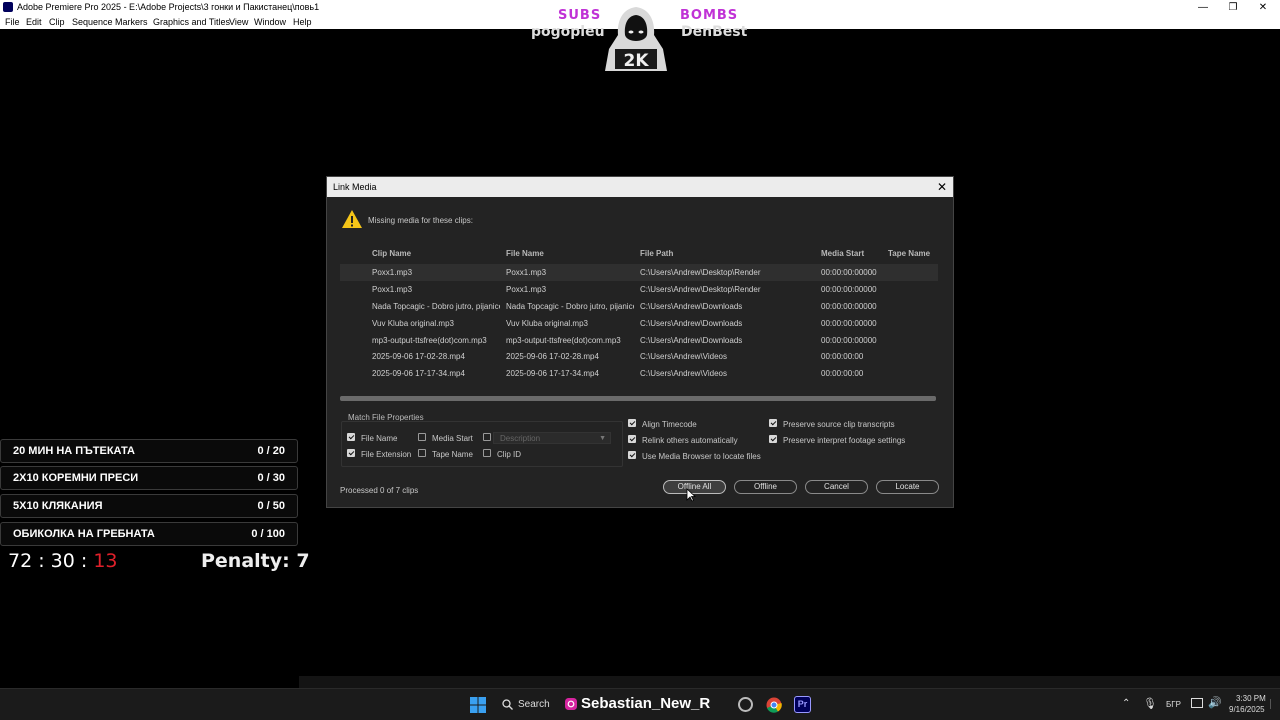  What do you see at coordinates (268, 534) in the screenshot?
I see `challenge-count: 0 / 100` at bounding box center [268, 534].